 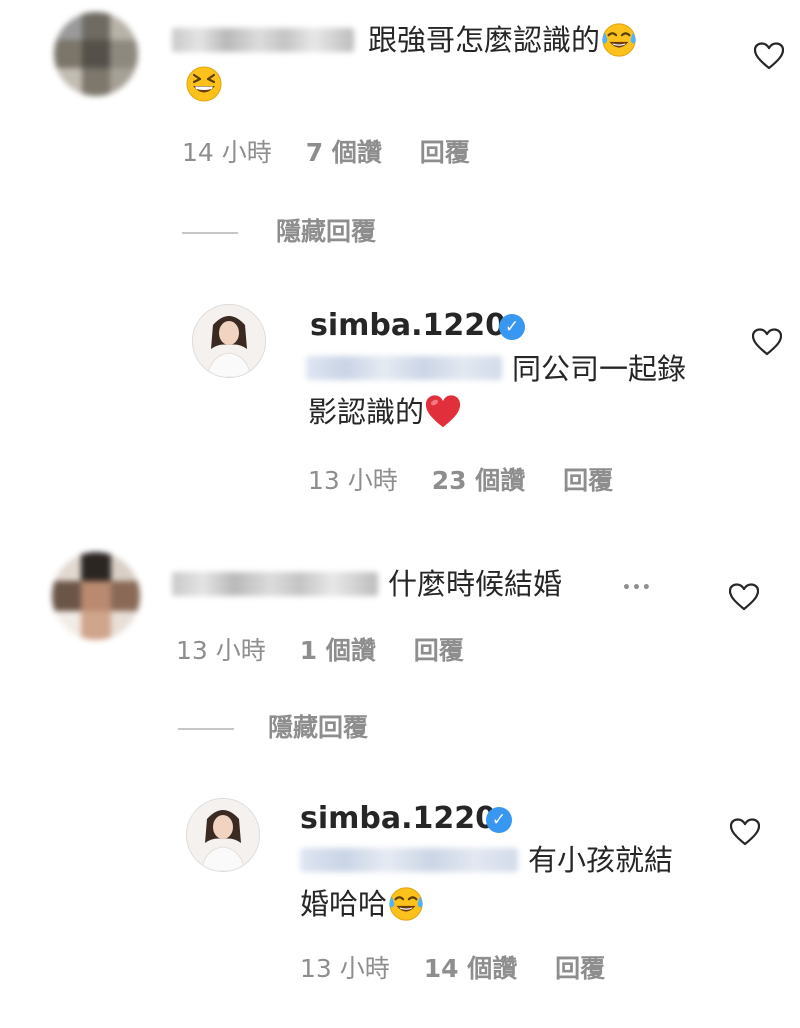 I want to click on red-heart-emoji, so click(x=443, y=412).